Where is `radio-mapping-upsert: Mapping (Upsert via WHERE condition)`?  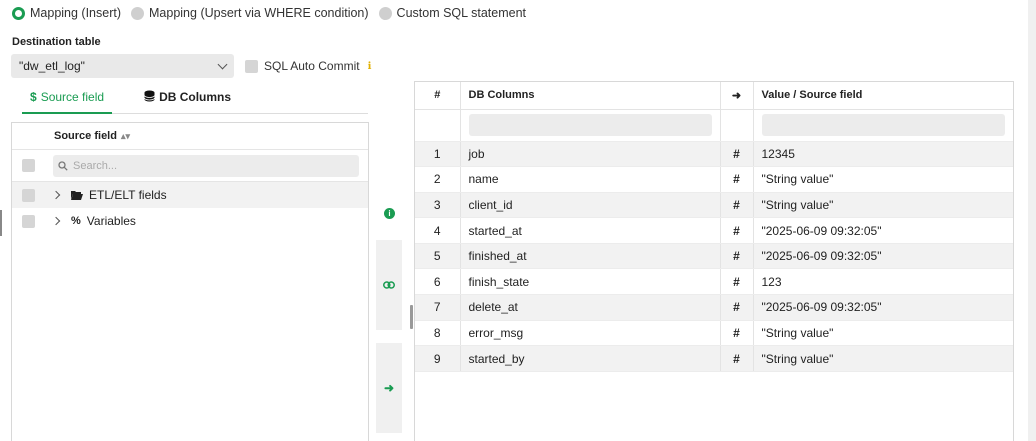 radio-mapping-upsert: Mapping (Upsert via WHERE condition) is located at coordinates (250, 13).